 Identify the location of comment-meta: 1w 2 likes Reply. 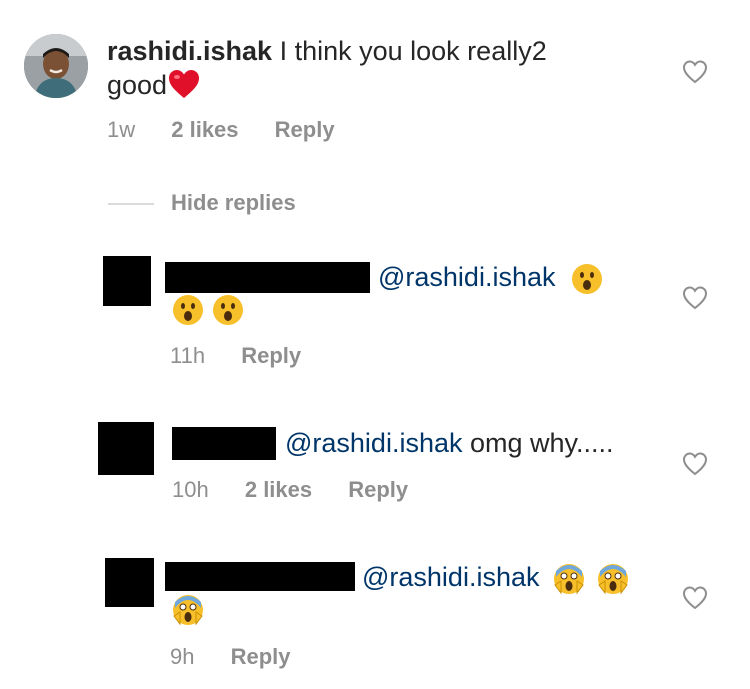
(221, 130).